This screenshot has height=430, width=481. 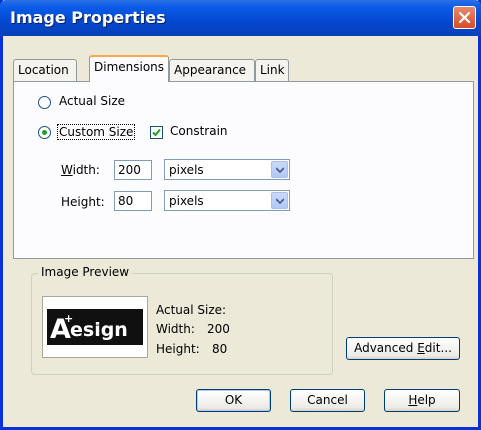 What do you see at coordinates (186, 201) in the screenshot?
I see `height-unit-value: pixels` at bounding box center [186, 201].